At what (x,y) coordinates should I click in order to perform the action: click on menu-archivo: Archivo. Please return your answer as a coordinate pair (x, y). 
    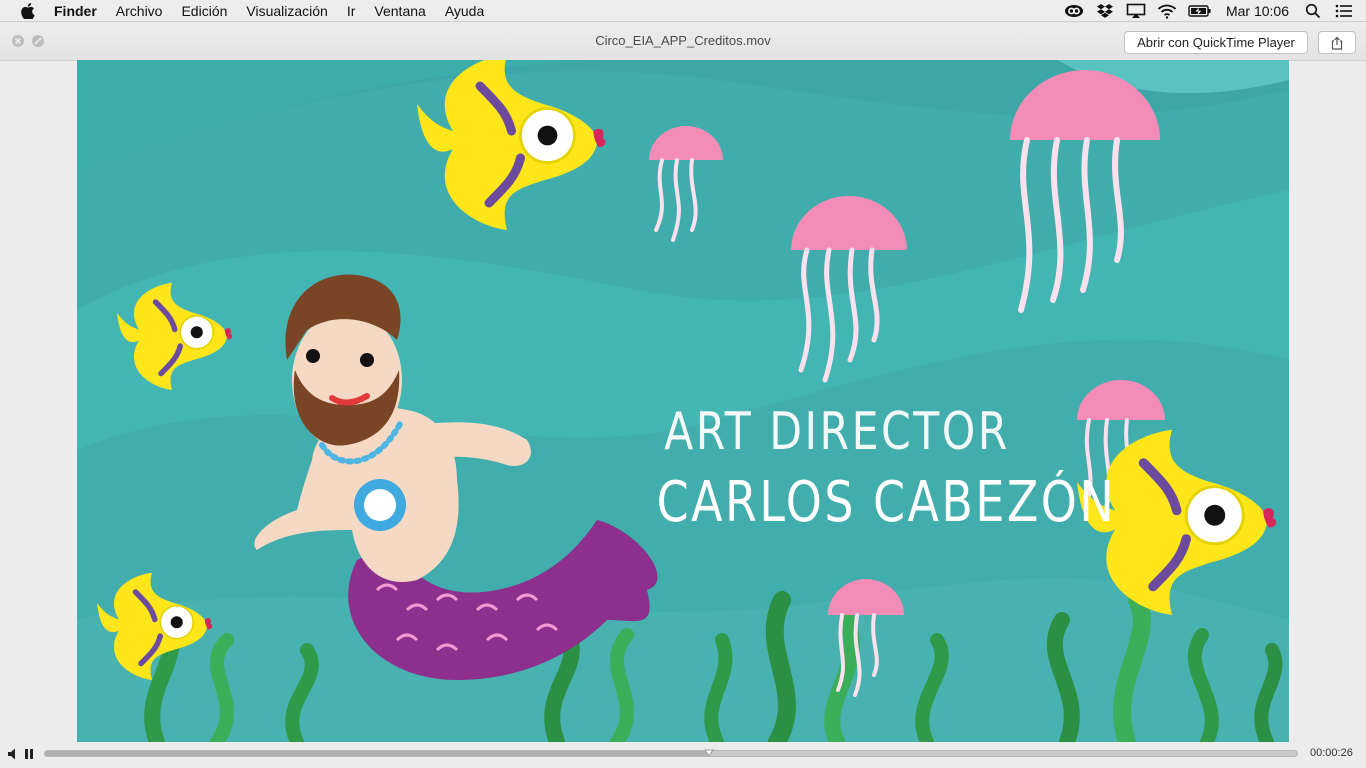
    Looking at the image, I should click on (139, 11).